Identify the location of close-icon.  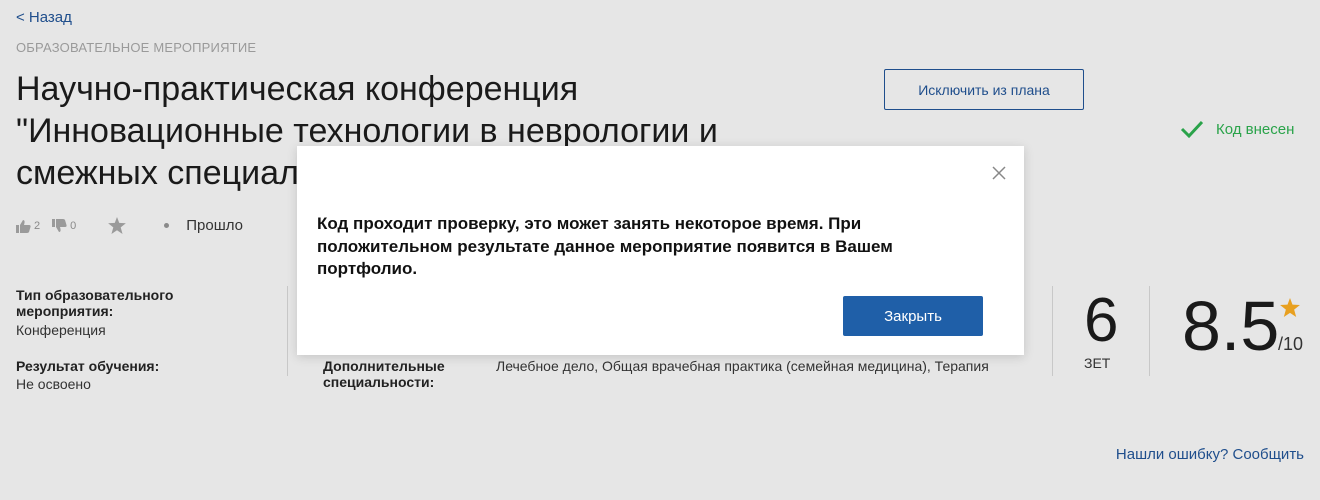
(999, 173).